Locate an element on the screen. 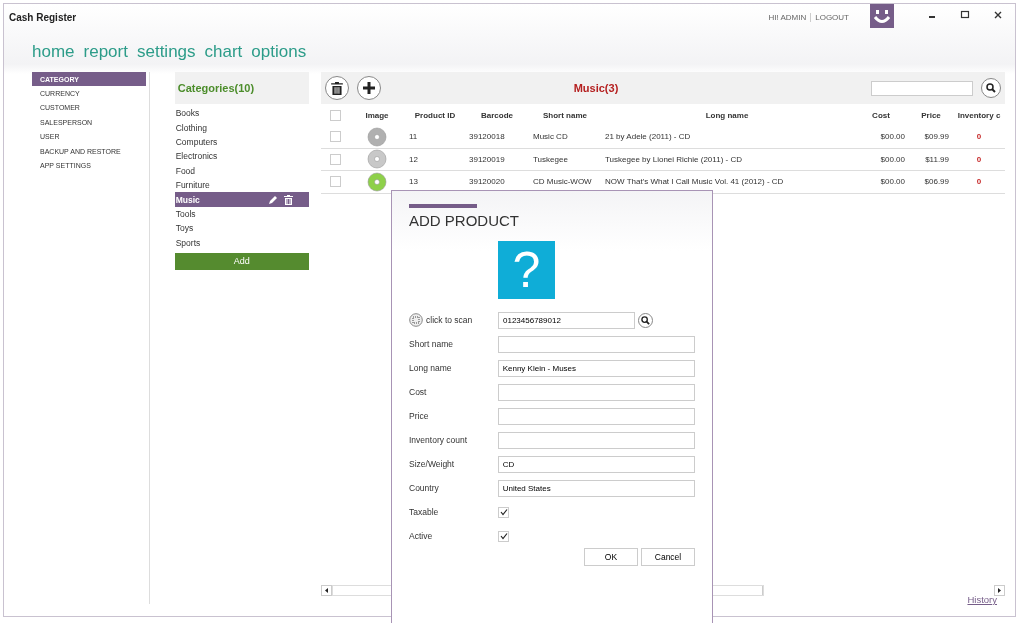  field-label: Long name is located at coordinates (431, 368).